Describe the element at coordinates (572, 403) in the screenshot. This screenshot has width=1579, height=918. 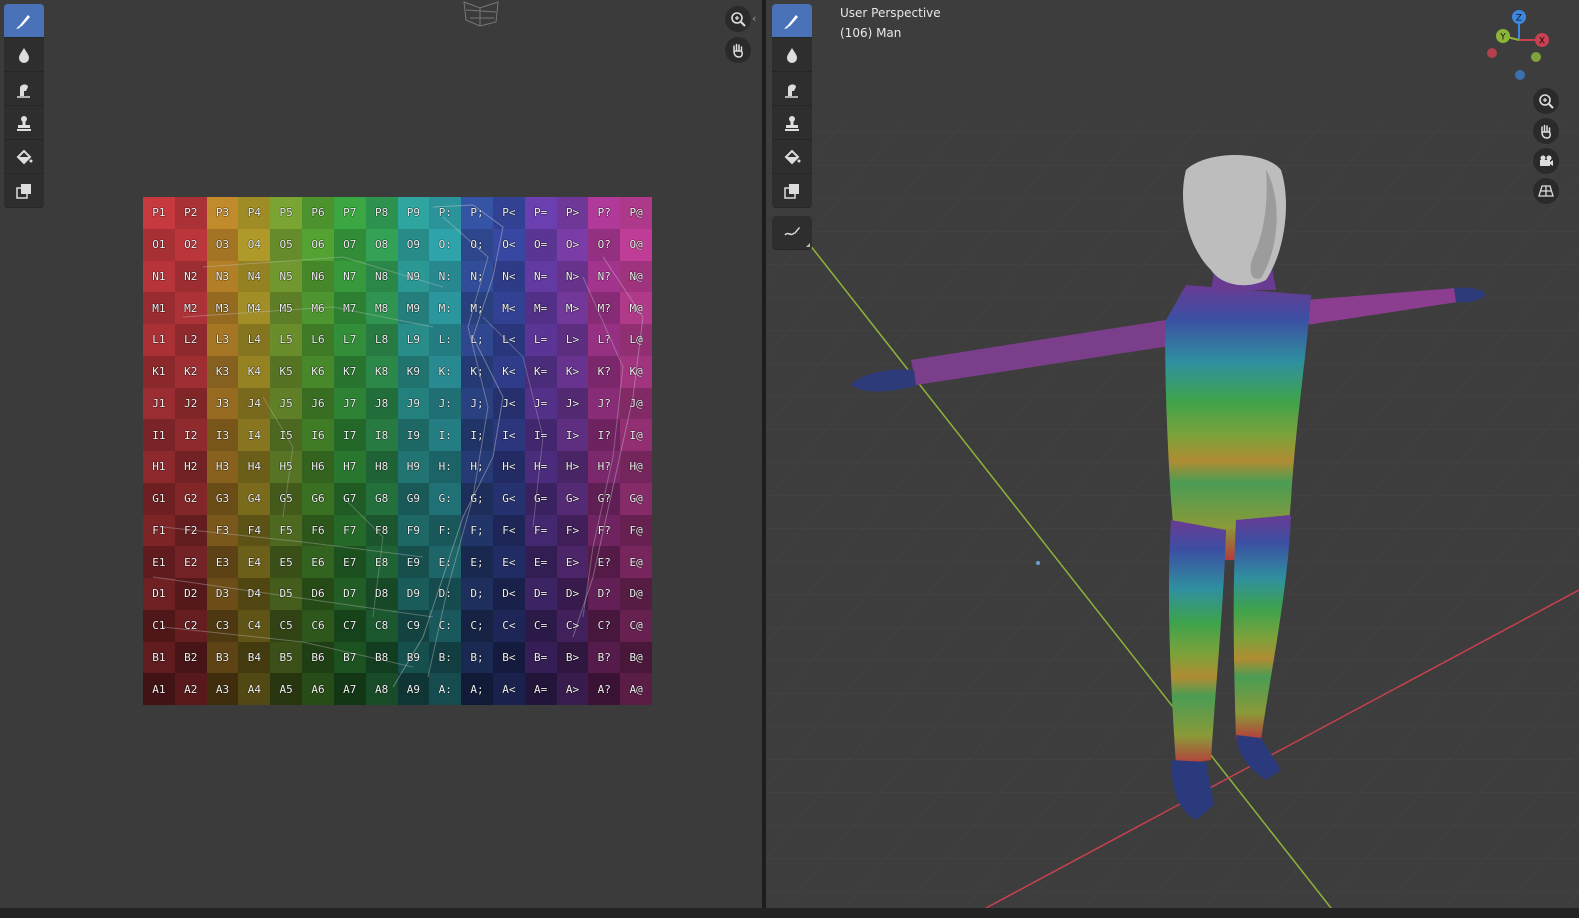
I see `uv-cell: J>` at that location.